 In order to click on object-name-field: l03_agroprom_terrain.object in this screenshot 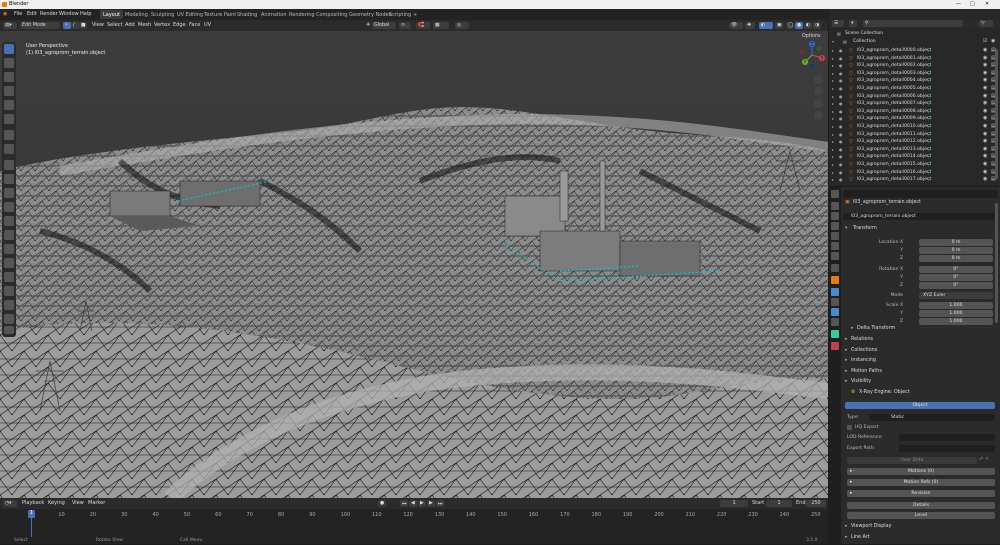, I will do `click(920, 216)`.